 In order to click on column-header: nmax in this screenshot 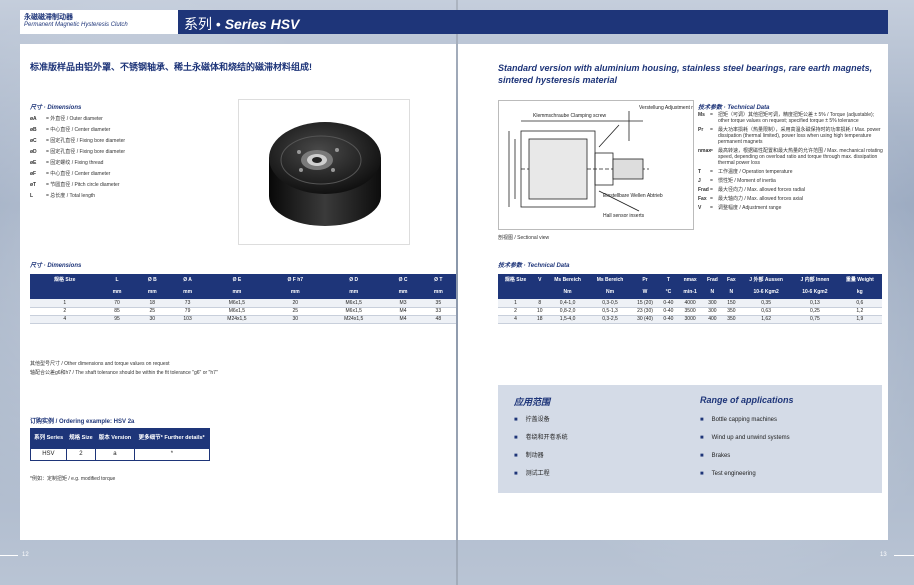, I will do `click(690, 279)`.